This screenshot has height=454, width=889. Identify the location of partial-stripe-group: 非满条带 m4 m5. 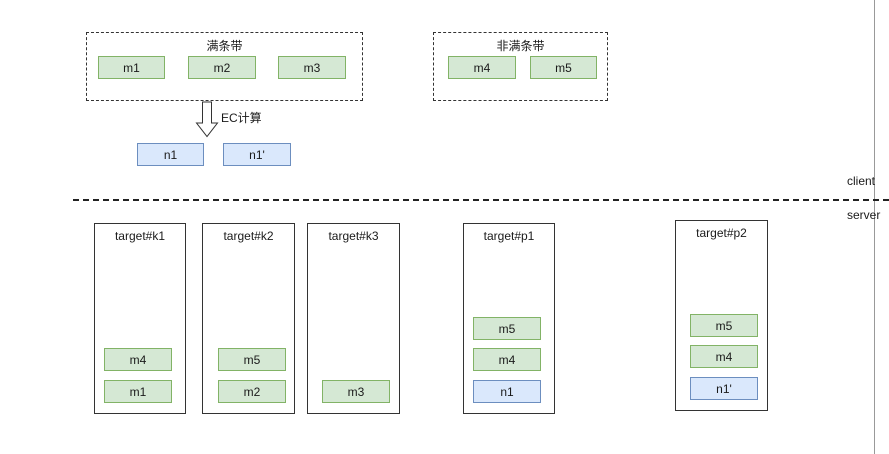
(520, 66).